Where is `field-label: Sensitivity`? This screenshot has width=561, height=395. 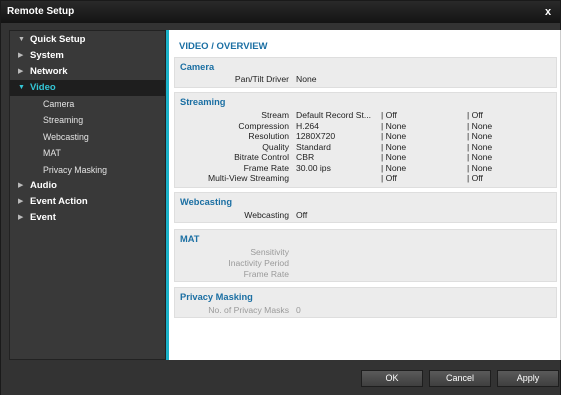 field-label: Sensitivity is located at coordinates (269, 252).